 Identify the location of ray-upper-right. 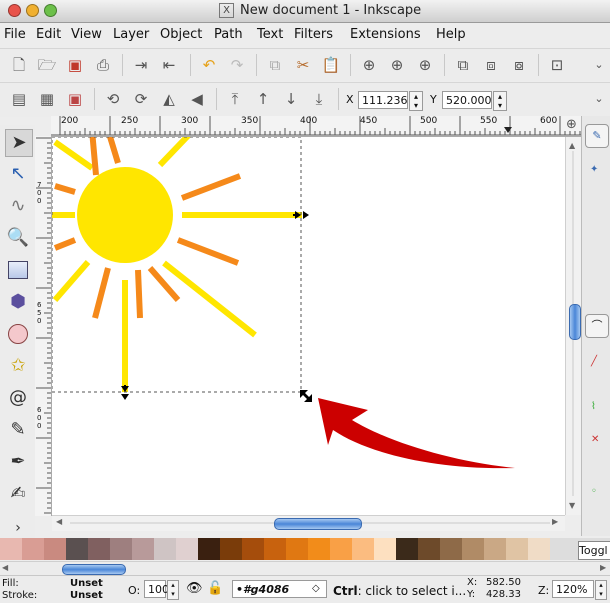
(181, 152).